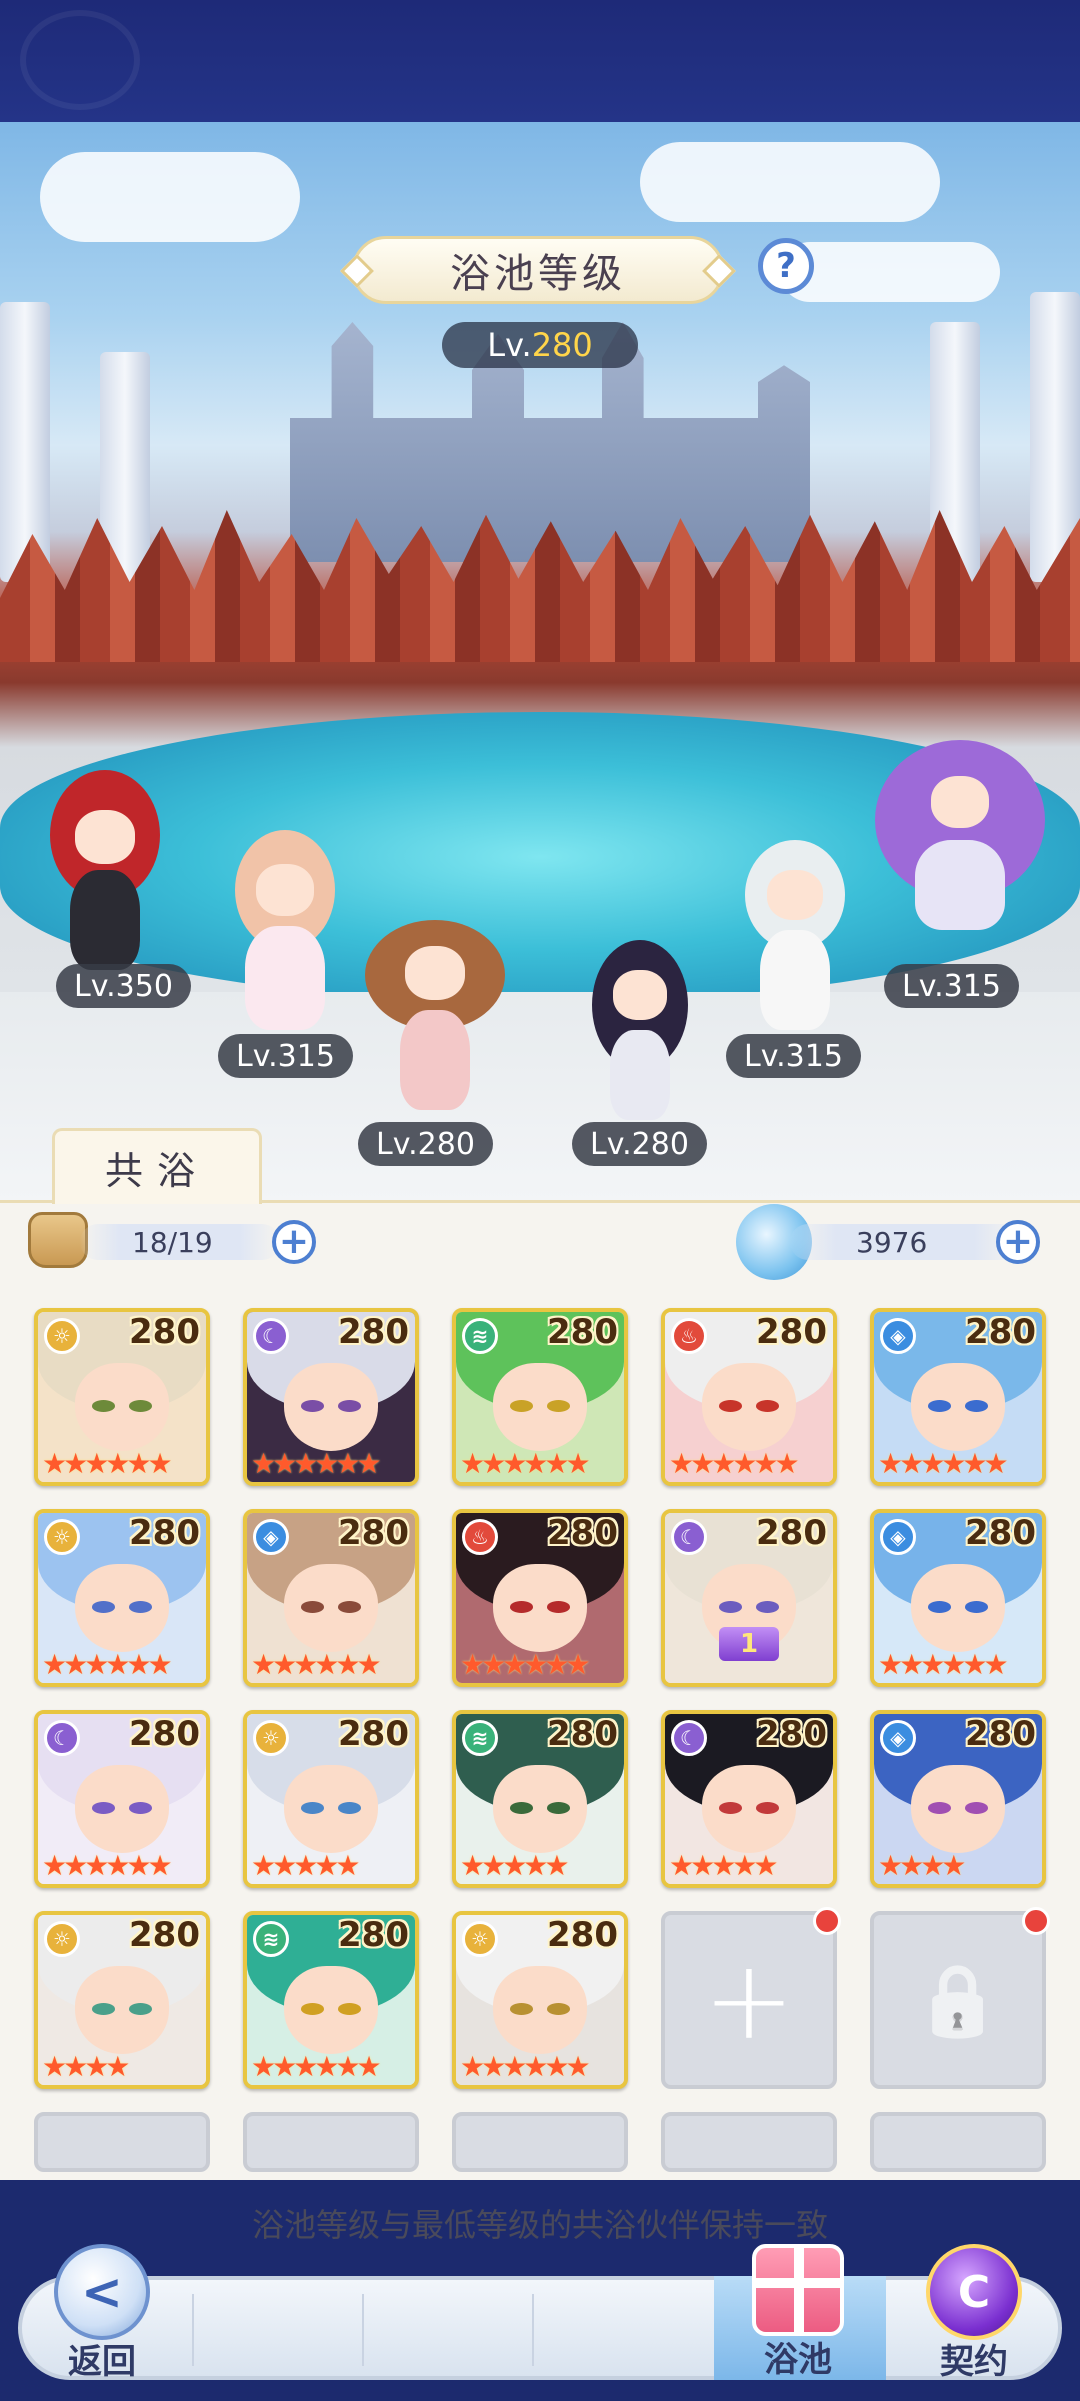 Image resolution: width=1080 pixels, height=2401 pixels. What do you see at coordinates (193, 2330) in the screenshot?
I see `nav-divider` at bounding box center [193, 2330].